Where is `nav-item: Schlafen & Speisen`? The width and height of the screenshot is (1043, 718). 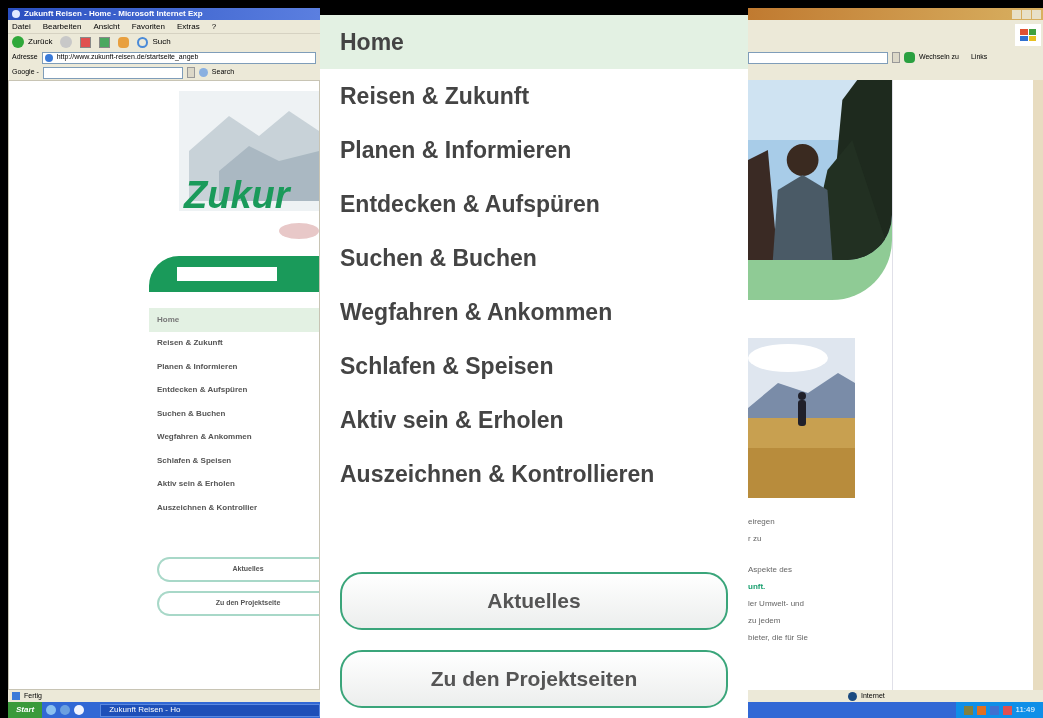 nav-item: Schlafen & Speisen is located at coordinates (234, 461).